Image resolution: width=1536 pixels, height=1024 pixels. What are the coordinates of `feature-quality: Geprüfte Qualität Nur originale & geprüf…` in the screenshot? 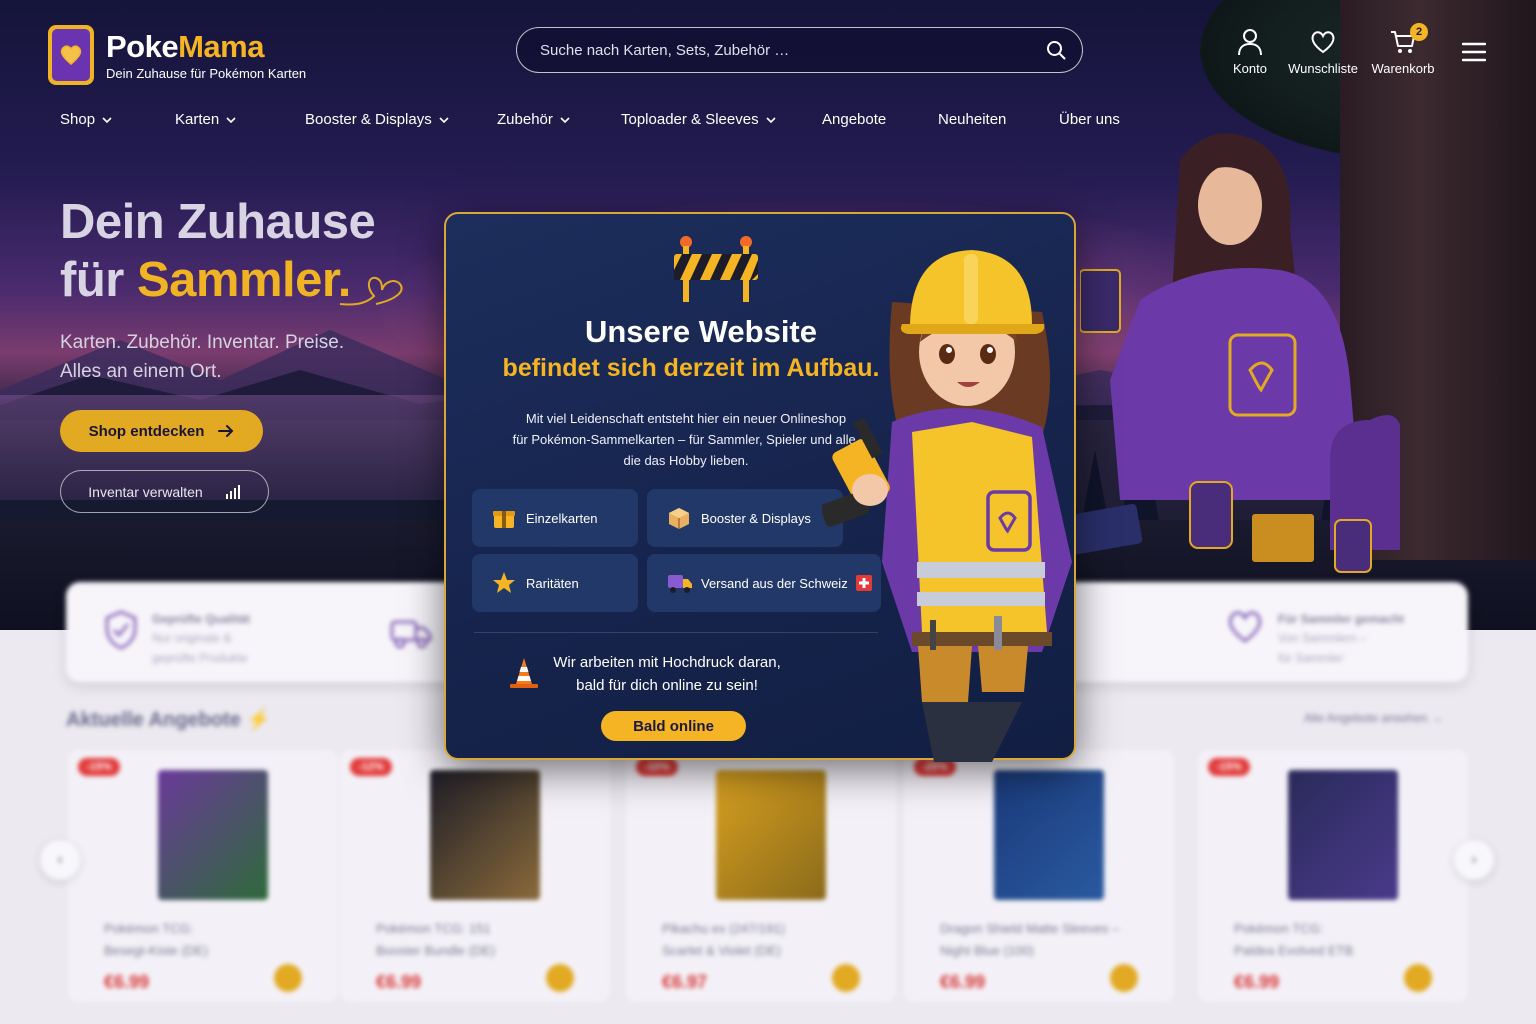 It's located at (177, 639).